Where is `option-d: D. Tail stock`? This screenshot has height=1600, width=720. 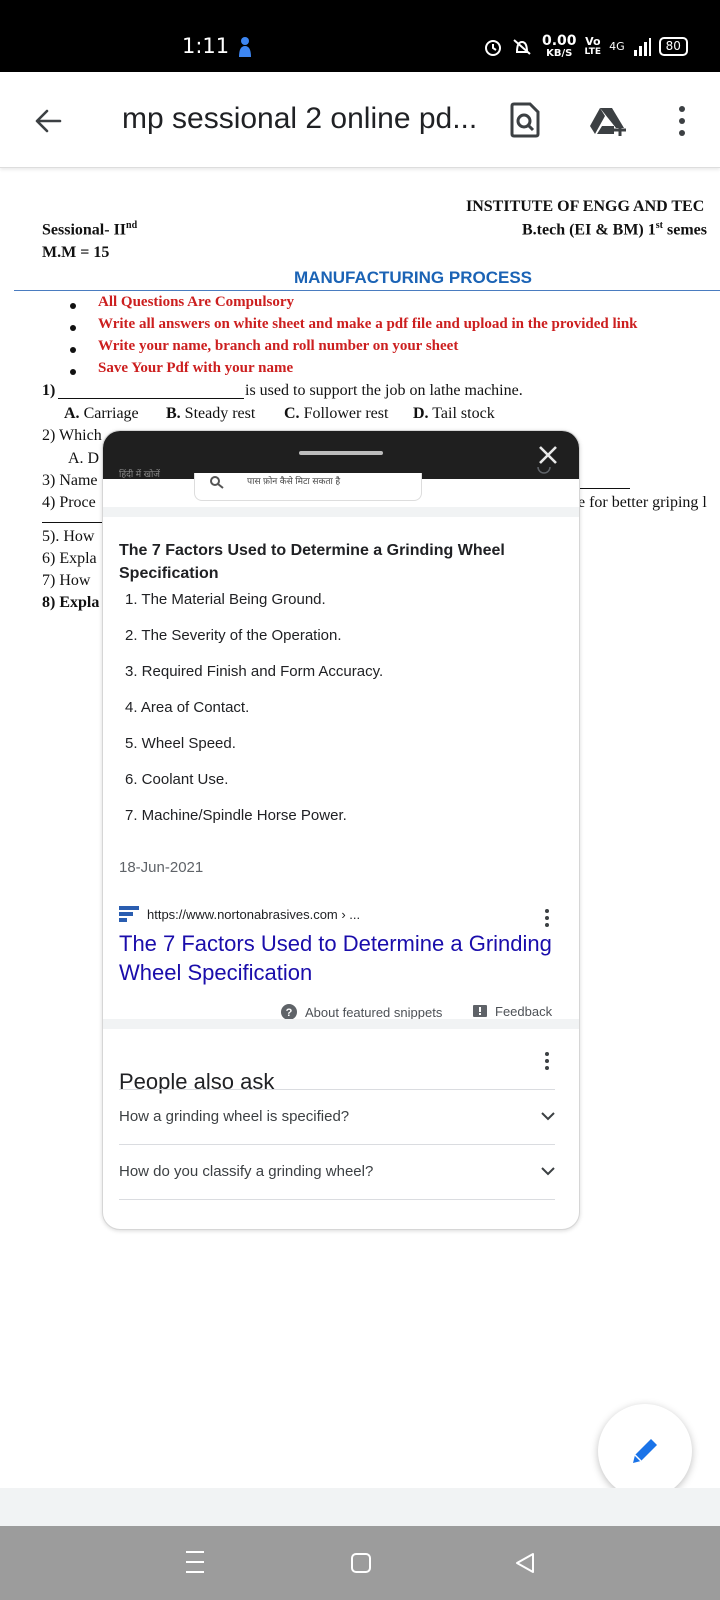 option-d: D. Tail stock is located at coordinates (454, 413).